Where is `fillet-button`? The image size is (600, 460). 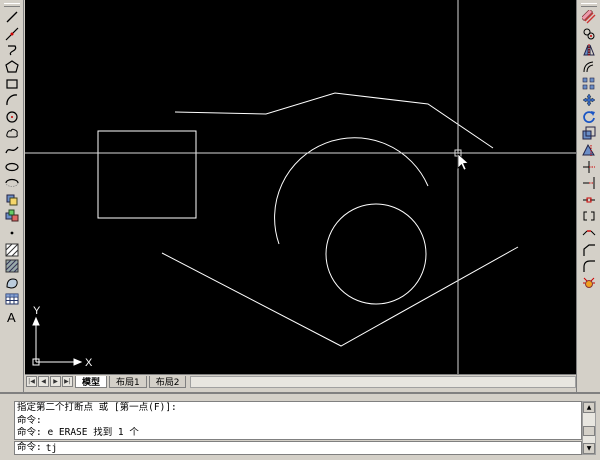
fillet-button is located at coordinates (589, 266).